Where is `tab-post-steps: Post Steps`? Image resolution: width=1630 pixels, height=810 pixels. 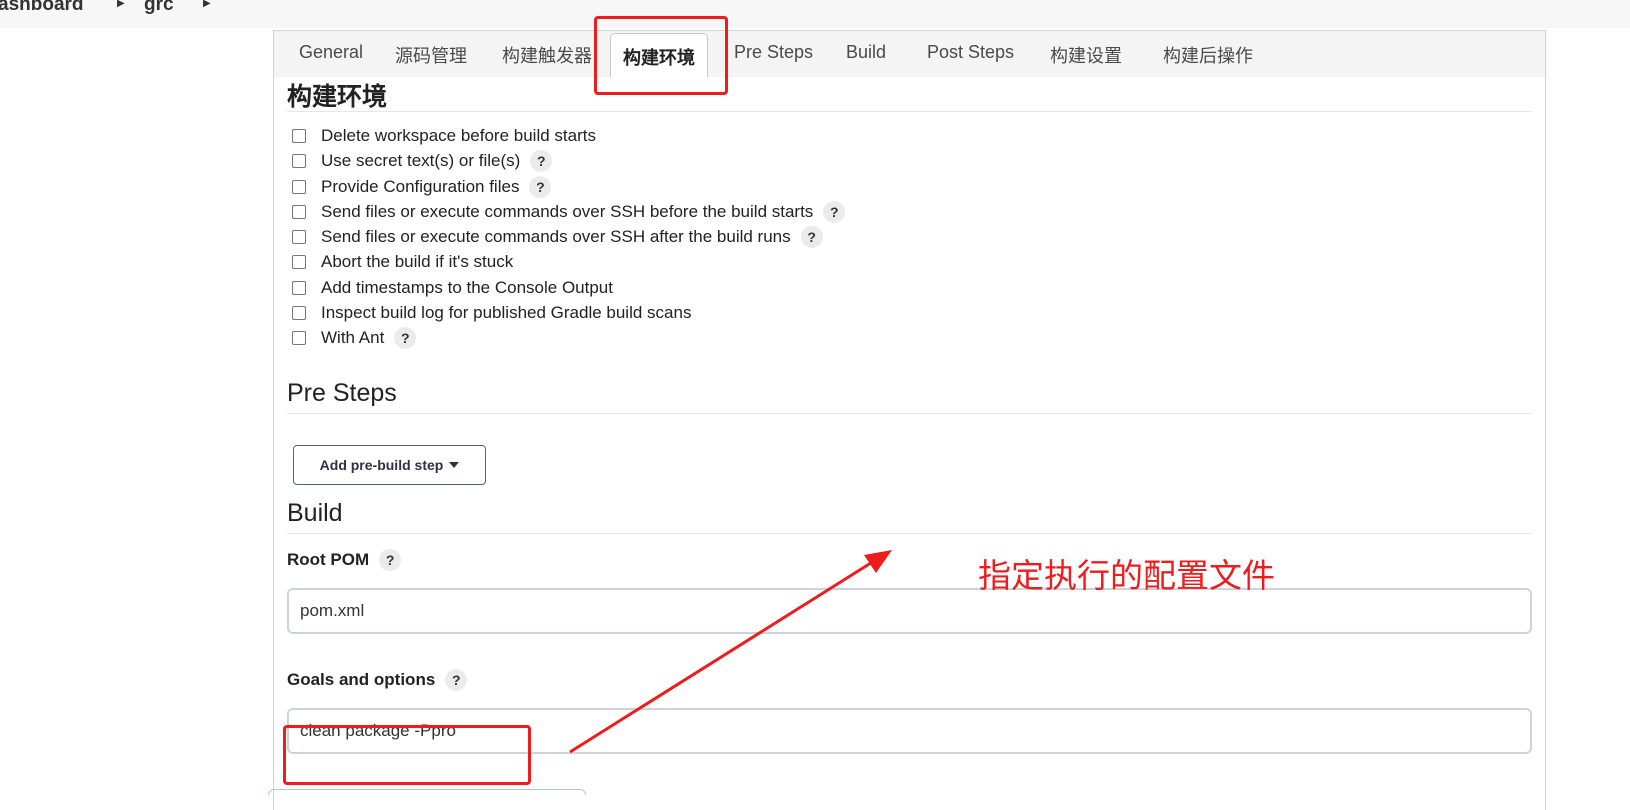
tab-post-steps: Post Steps is located at coordinates (970, 52).